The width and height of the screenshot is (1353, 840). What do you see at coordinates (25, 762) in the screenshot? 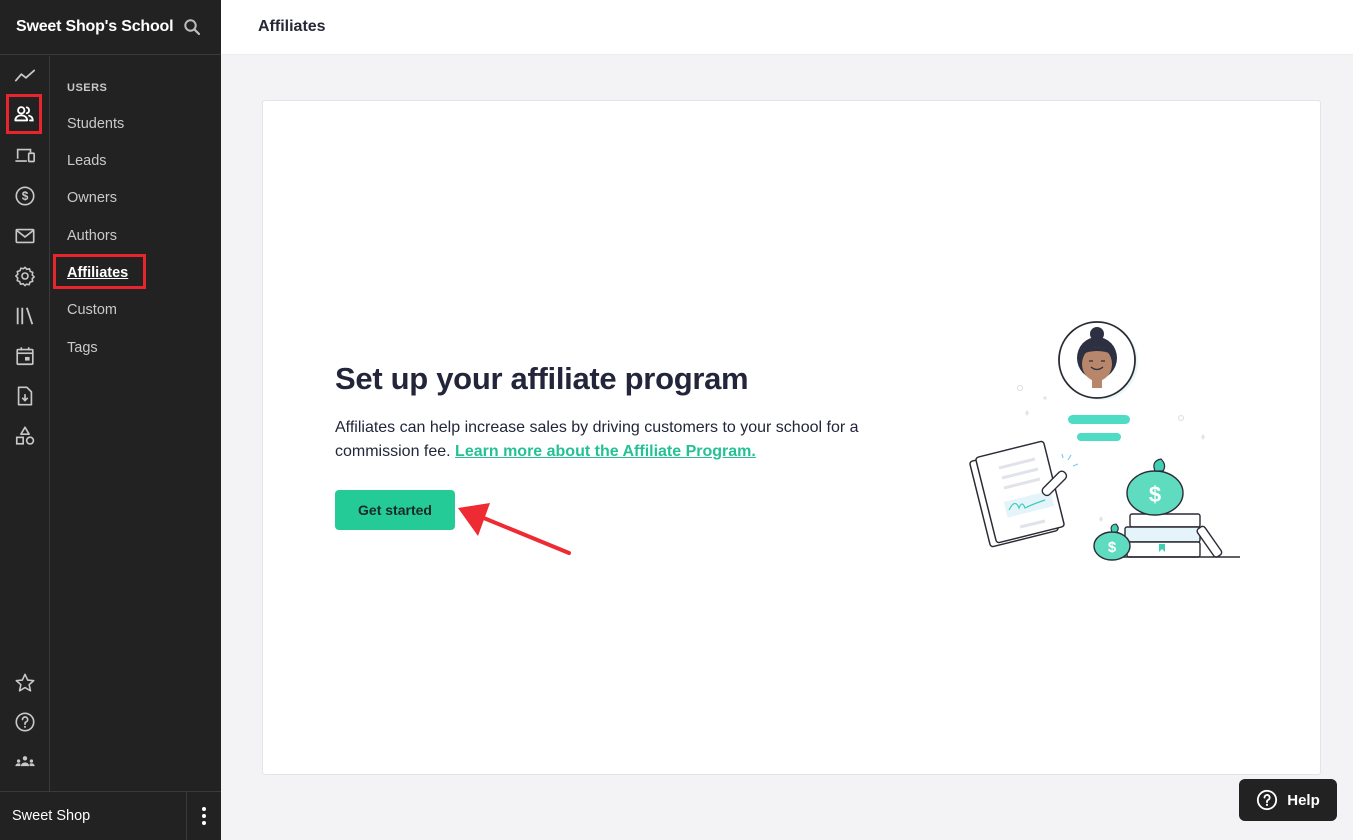
I see `community-icon` at bounding box center [25, 762].